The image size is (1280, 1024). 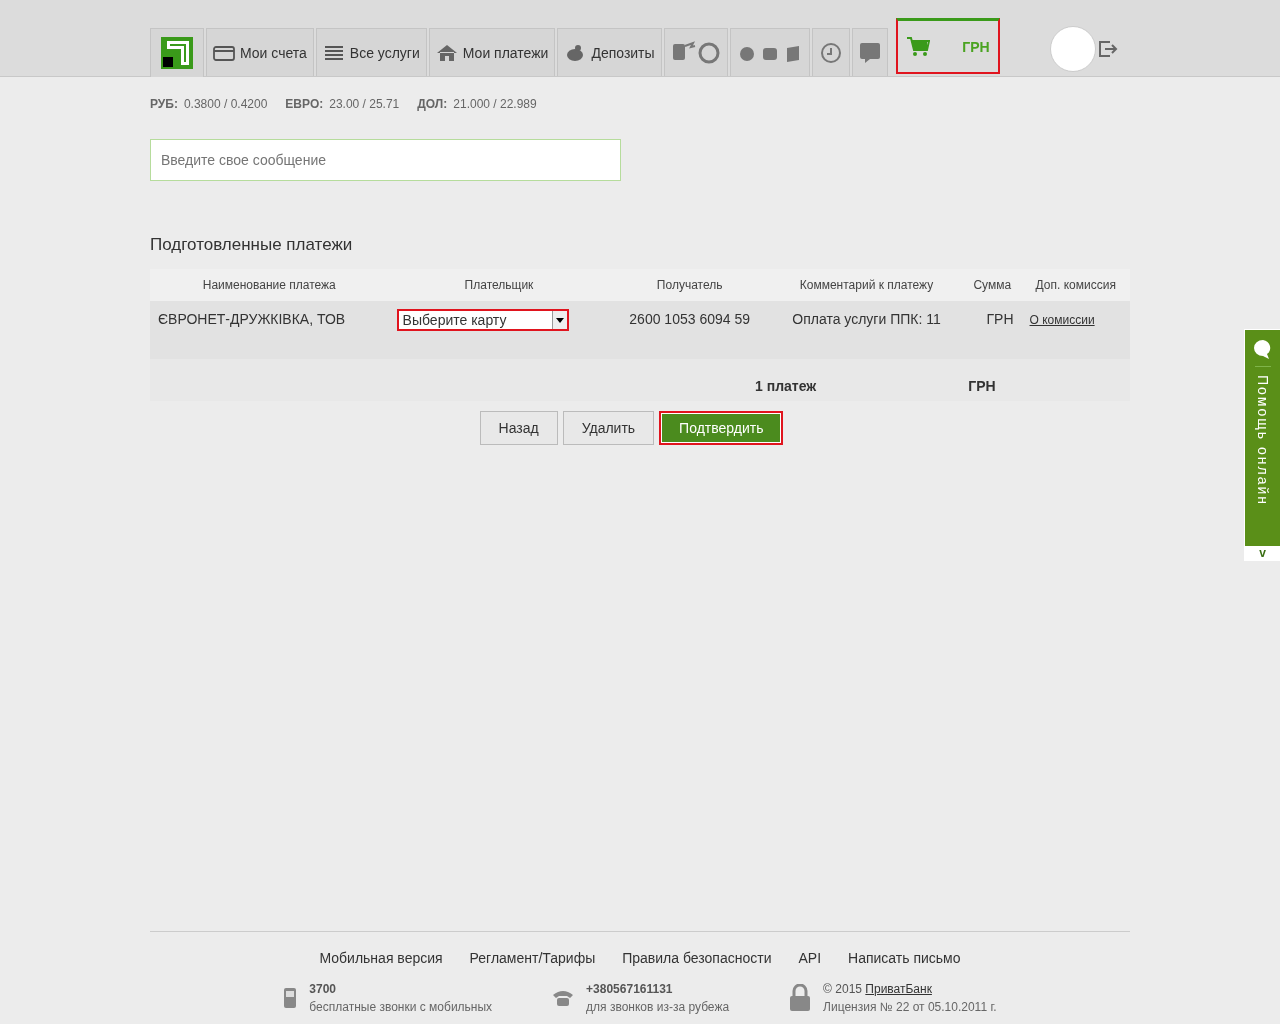 What do you see at coordinates (866, 330) in the screenshot?
I see `table-cell: Оплата услуги ППК: 11` at bounding box center [866, 330].